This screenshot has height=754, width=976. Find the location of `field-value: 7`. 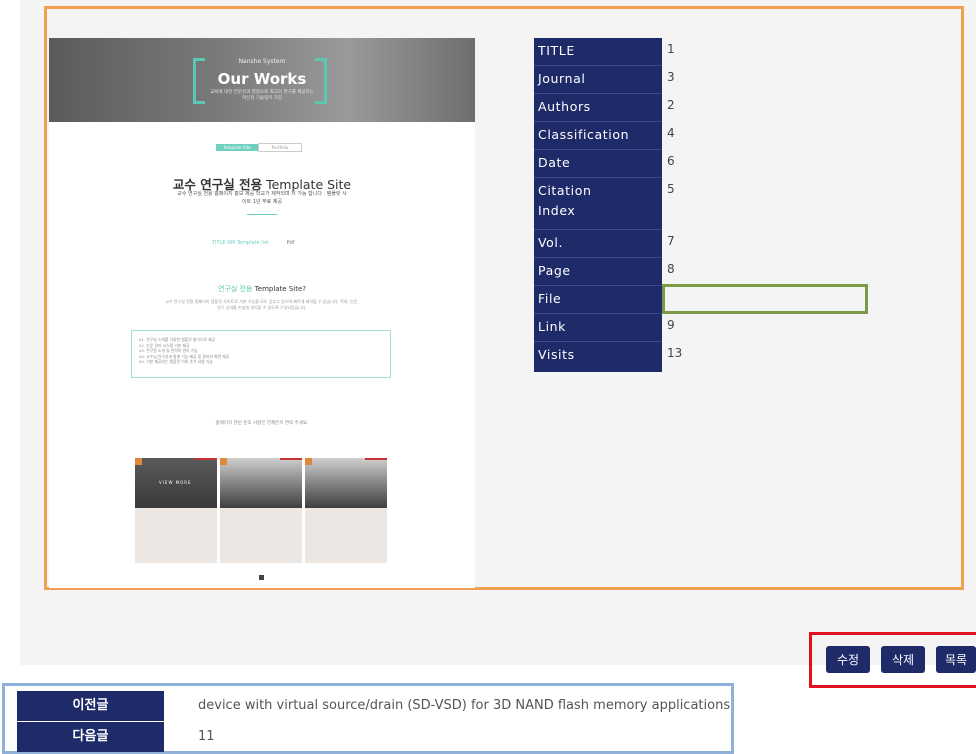

field-value: 7 is located at coordinates (671, 241).